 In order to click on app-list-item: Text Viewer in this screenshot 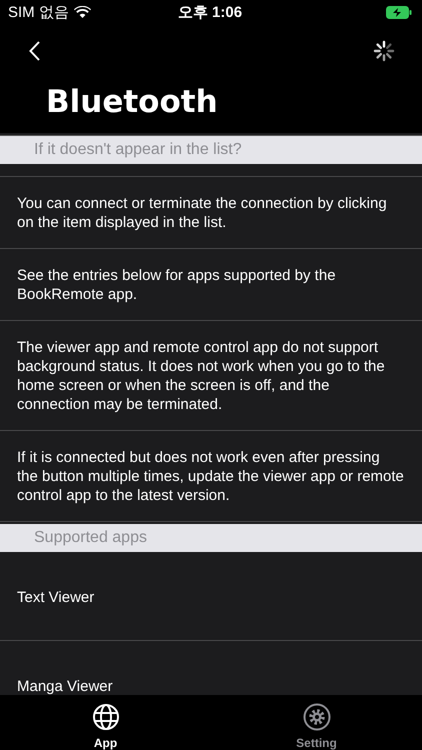, I will do `click(211, 596)`.